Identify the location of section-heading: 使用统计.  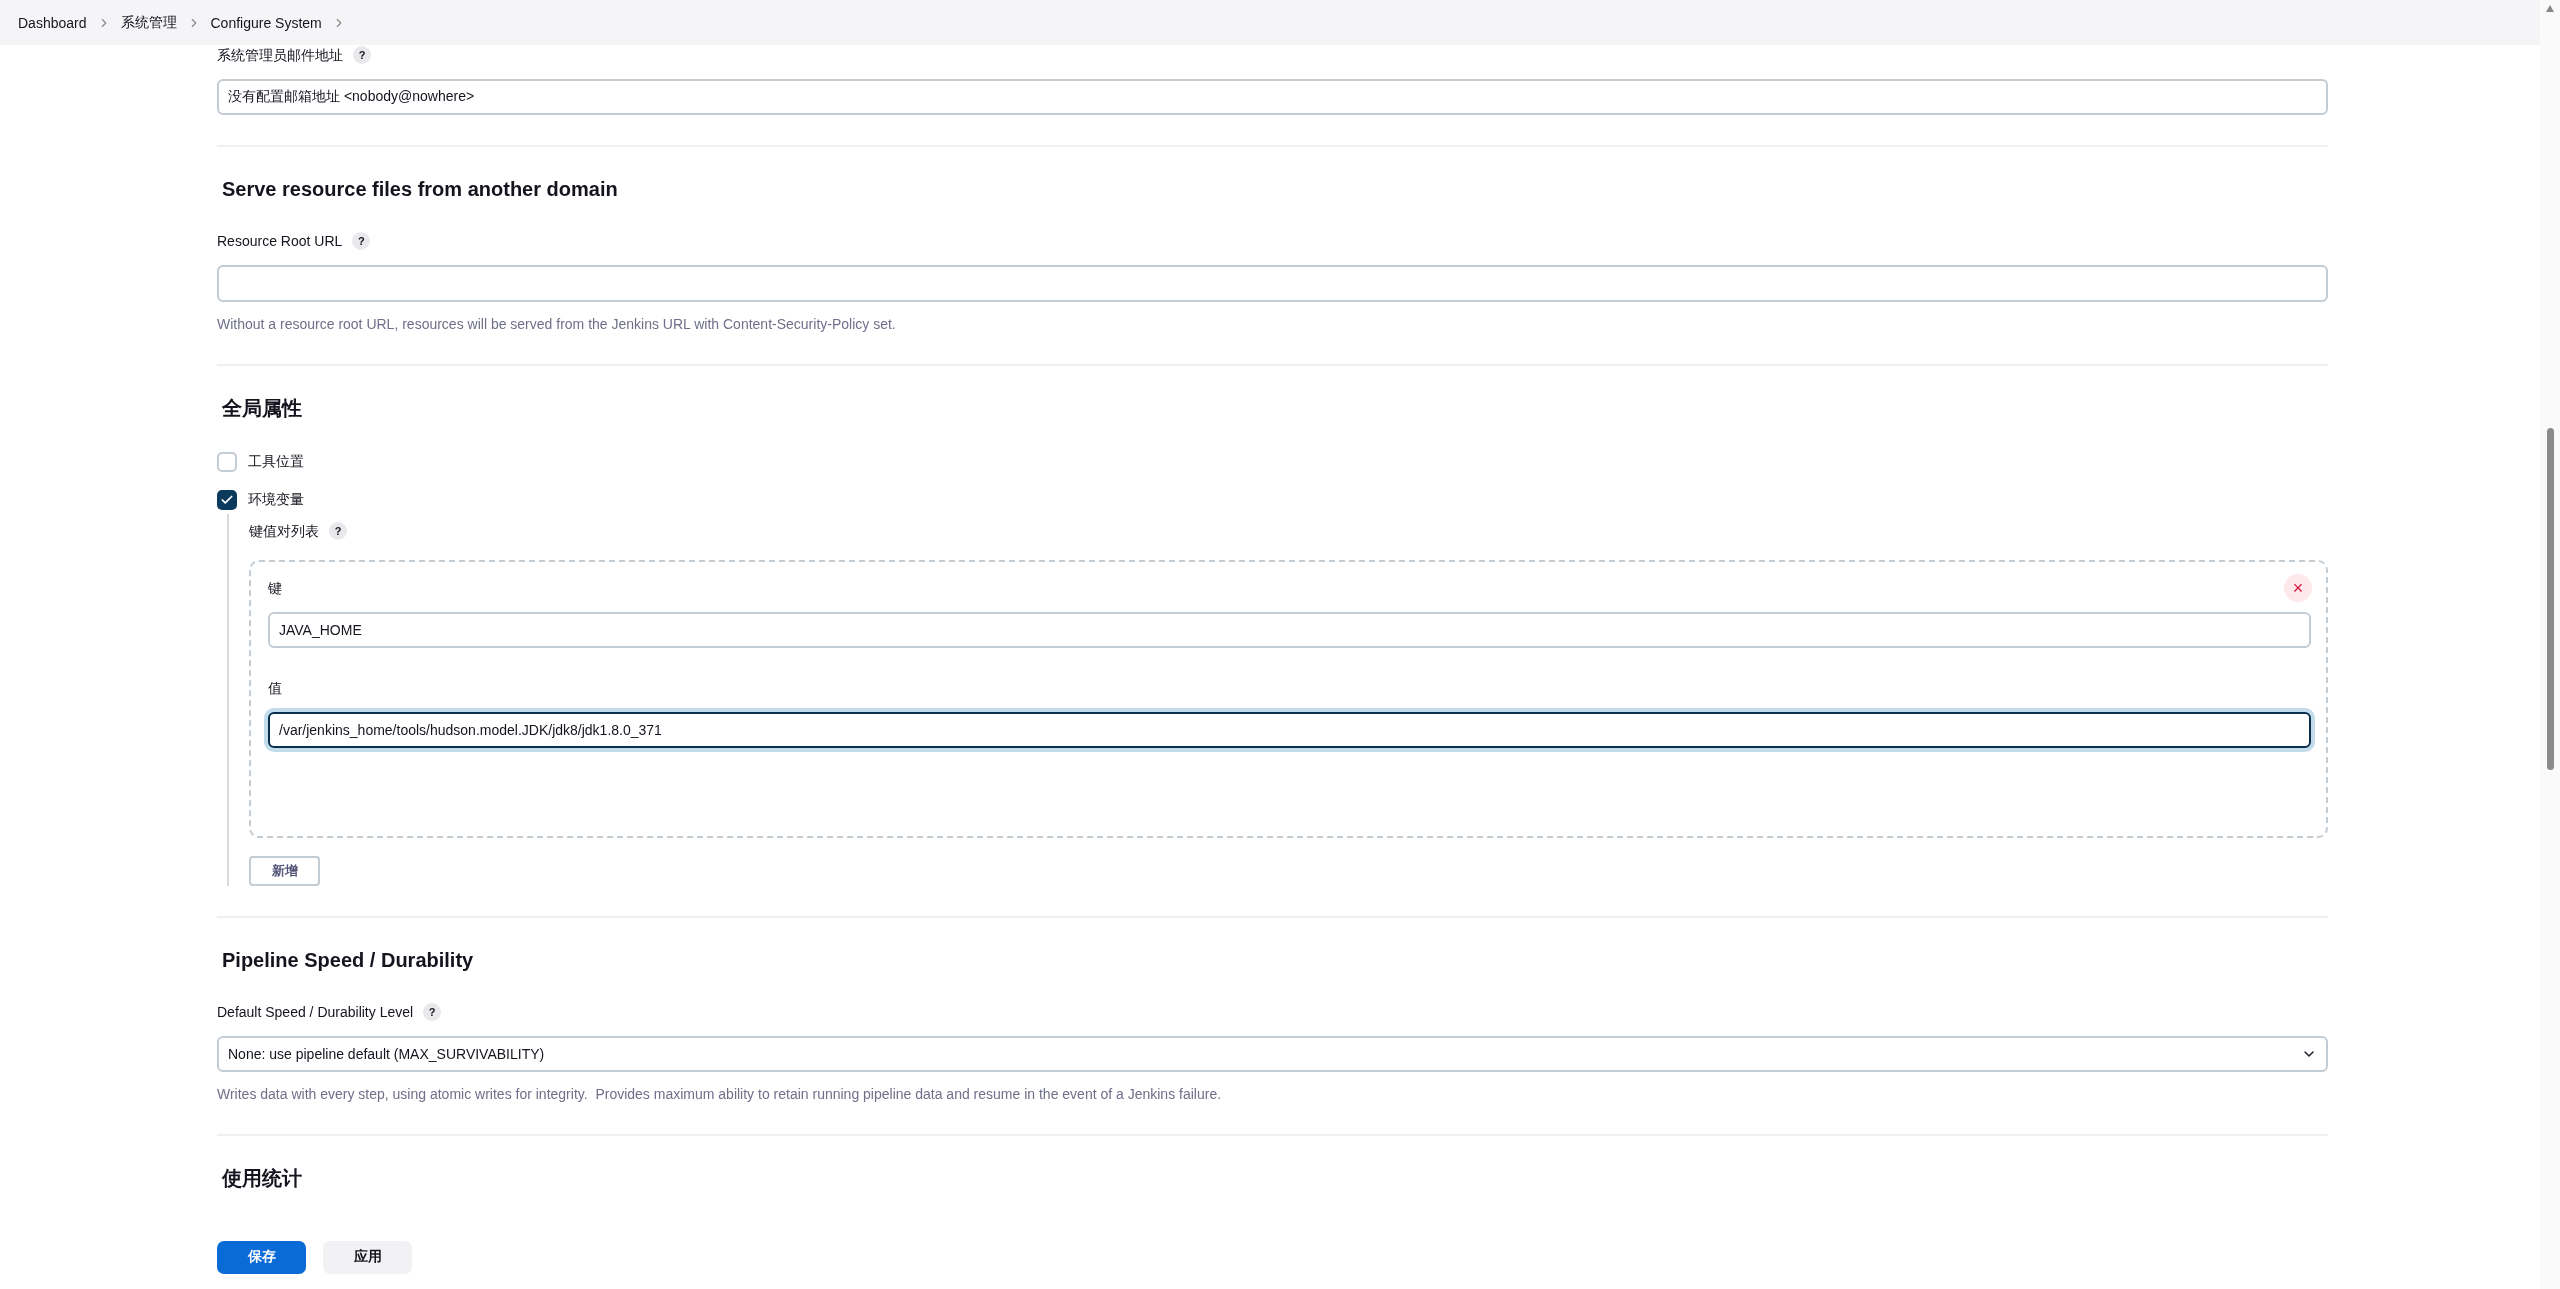
(262, 1178).